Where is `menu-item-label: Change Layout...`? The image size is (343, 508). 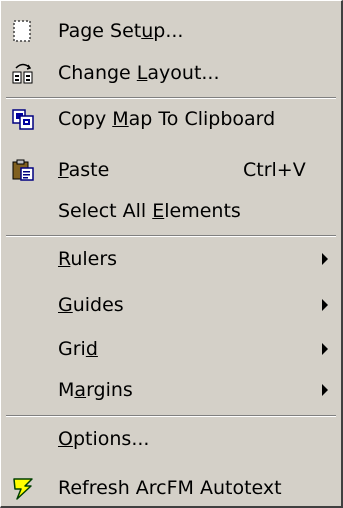 menu-item-label: Change Layout... is located at coordinates (139, 73).